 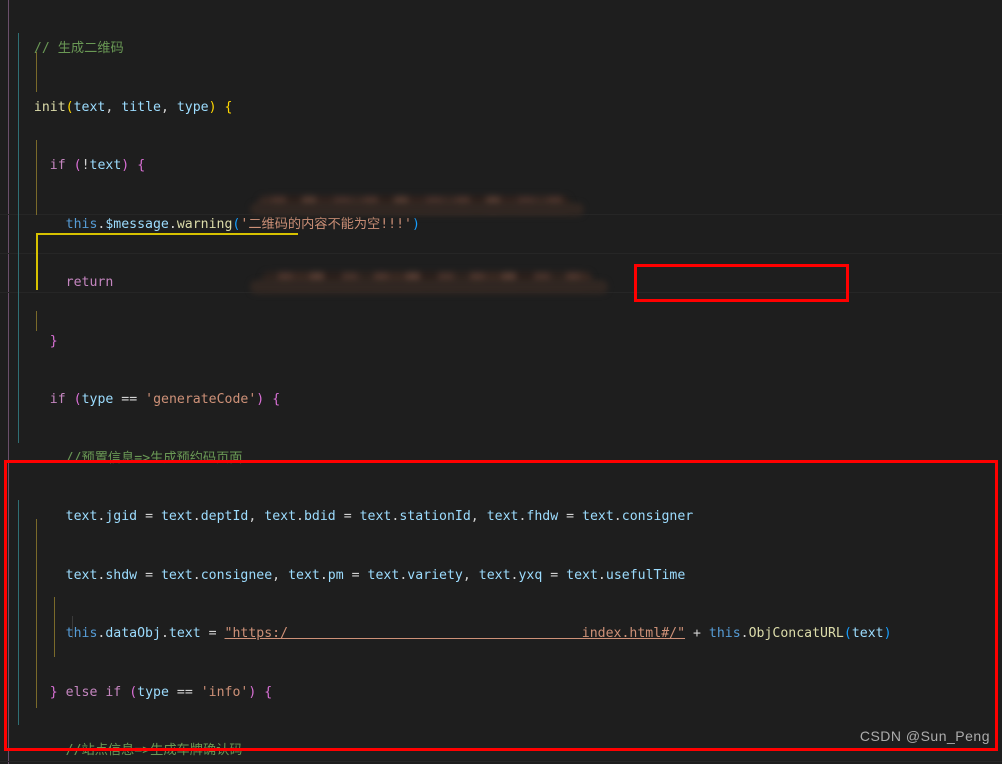 What do you see at coordinates (154, 750) in the screenshot?
I see `code-line: //站点信息=>生成车牌确认码` at bounding box center [154, 750].